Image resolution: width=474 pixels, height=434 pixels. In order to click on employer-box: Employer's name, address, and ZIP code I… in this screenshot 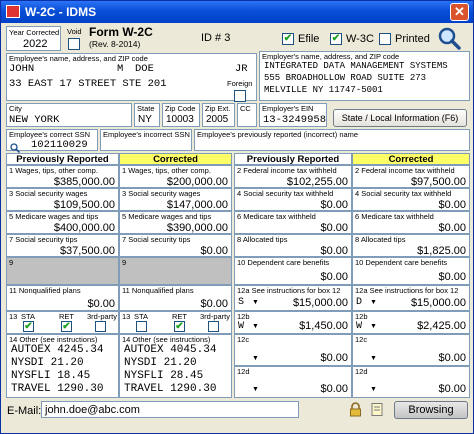, I will do `click(364, 76)`.